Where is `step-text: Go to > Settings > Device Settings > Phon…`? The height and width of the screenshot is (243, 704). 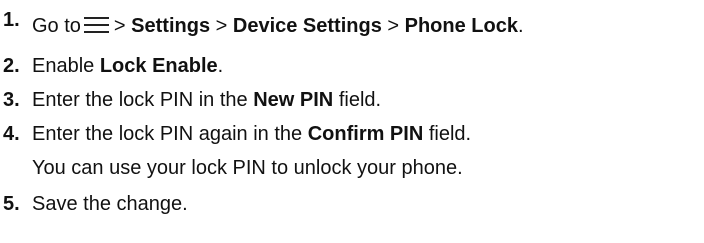
step-text: Go to > Settings > Device Settings > Phon… is located at coordinates (278, 26).